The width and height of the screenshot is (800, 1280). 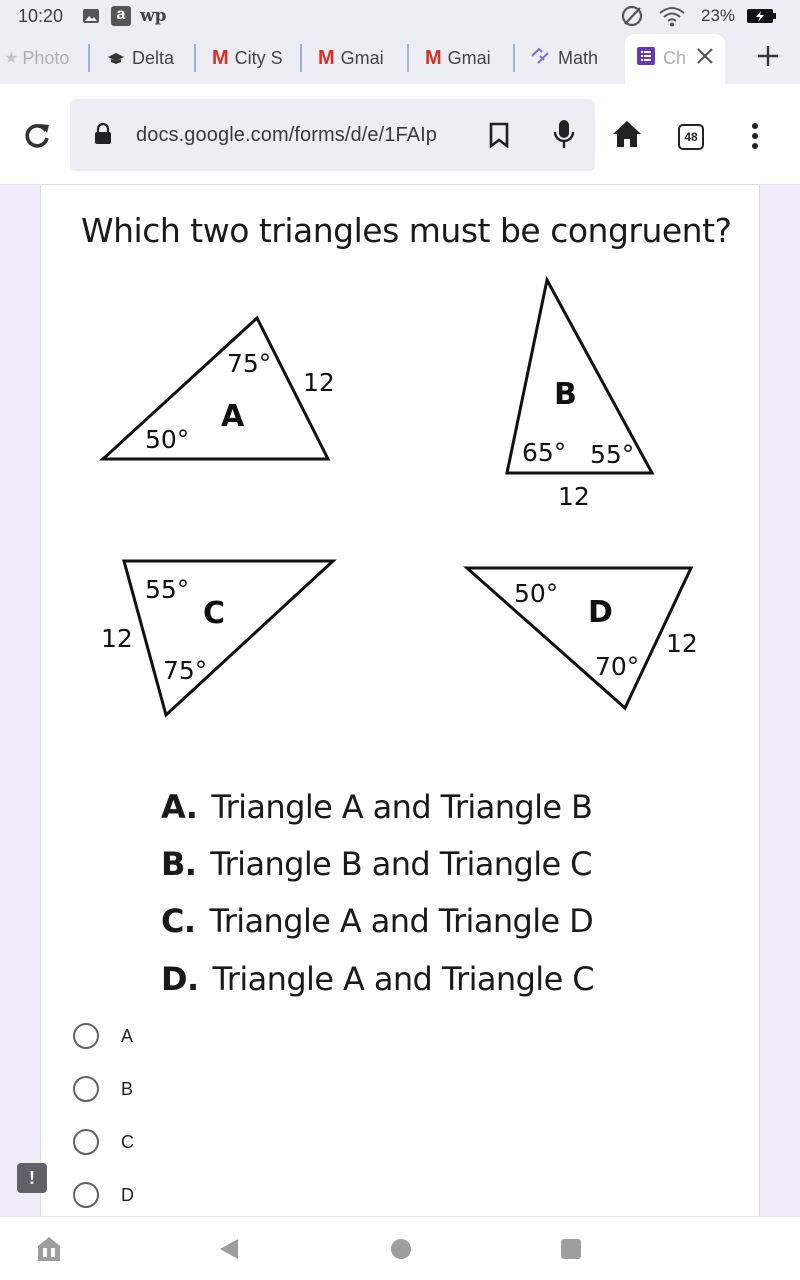 What do you see at coordinates (672, 16) in the screenshot?
I see `wifi-icon` at bounding box center [672, 16].